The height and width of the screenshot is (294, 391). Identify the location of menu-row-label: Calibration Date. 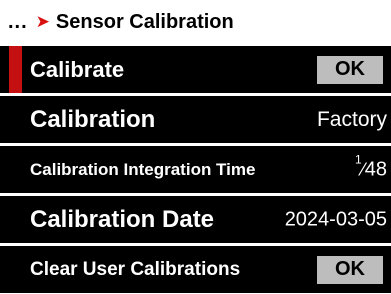
(122, 219).